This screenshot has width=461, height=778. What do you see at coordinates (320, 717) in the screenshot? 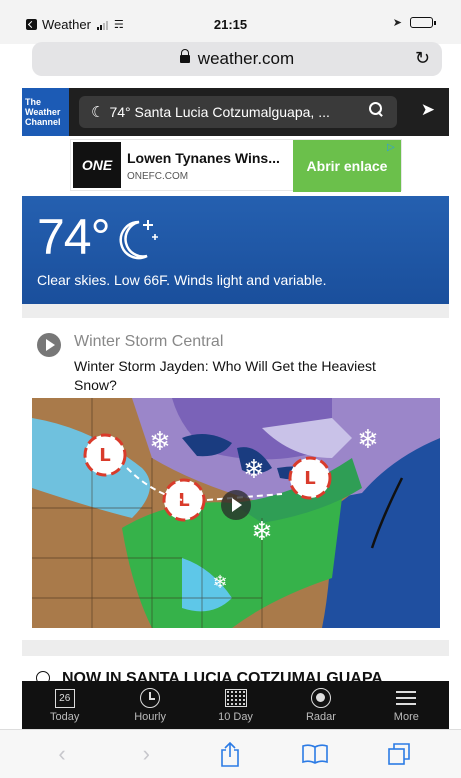
I see `tab-label: Radar` at bounding box center [320, 717].